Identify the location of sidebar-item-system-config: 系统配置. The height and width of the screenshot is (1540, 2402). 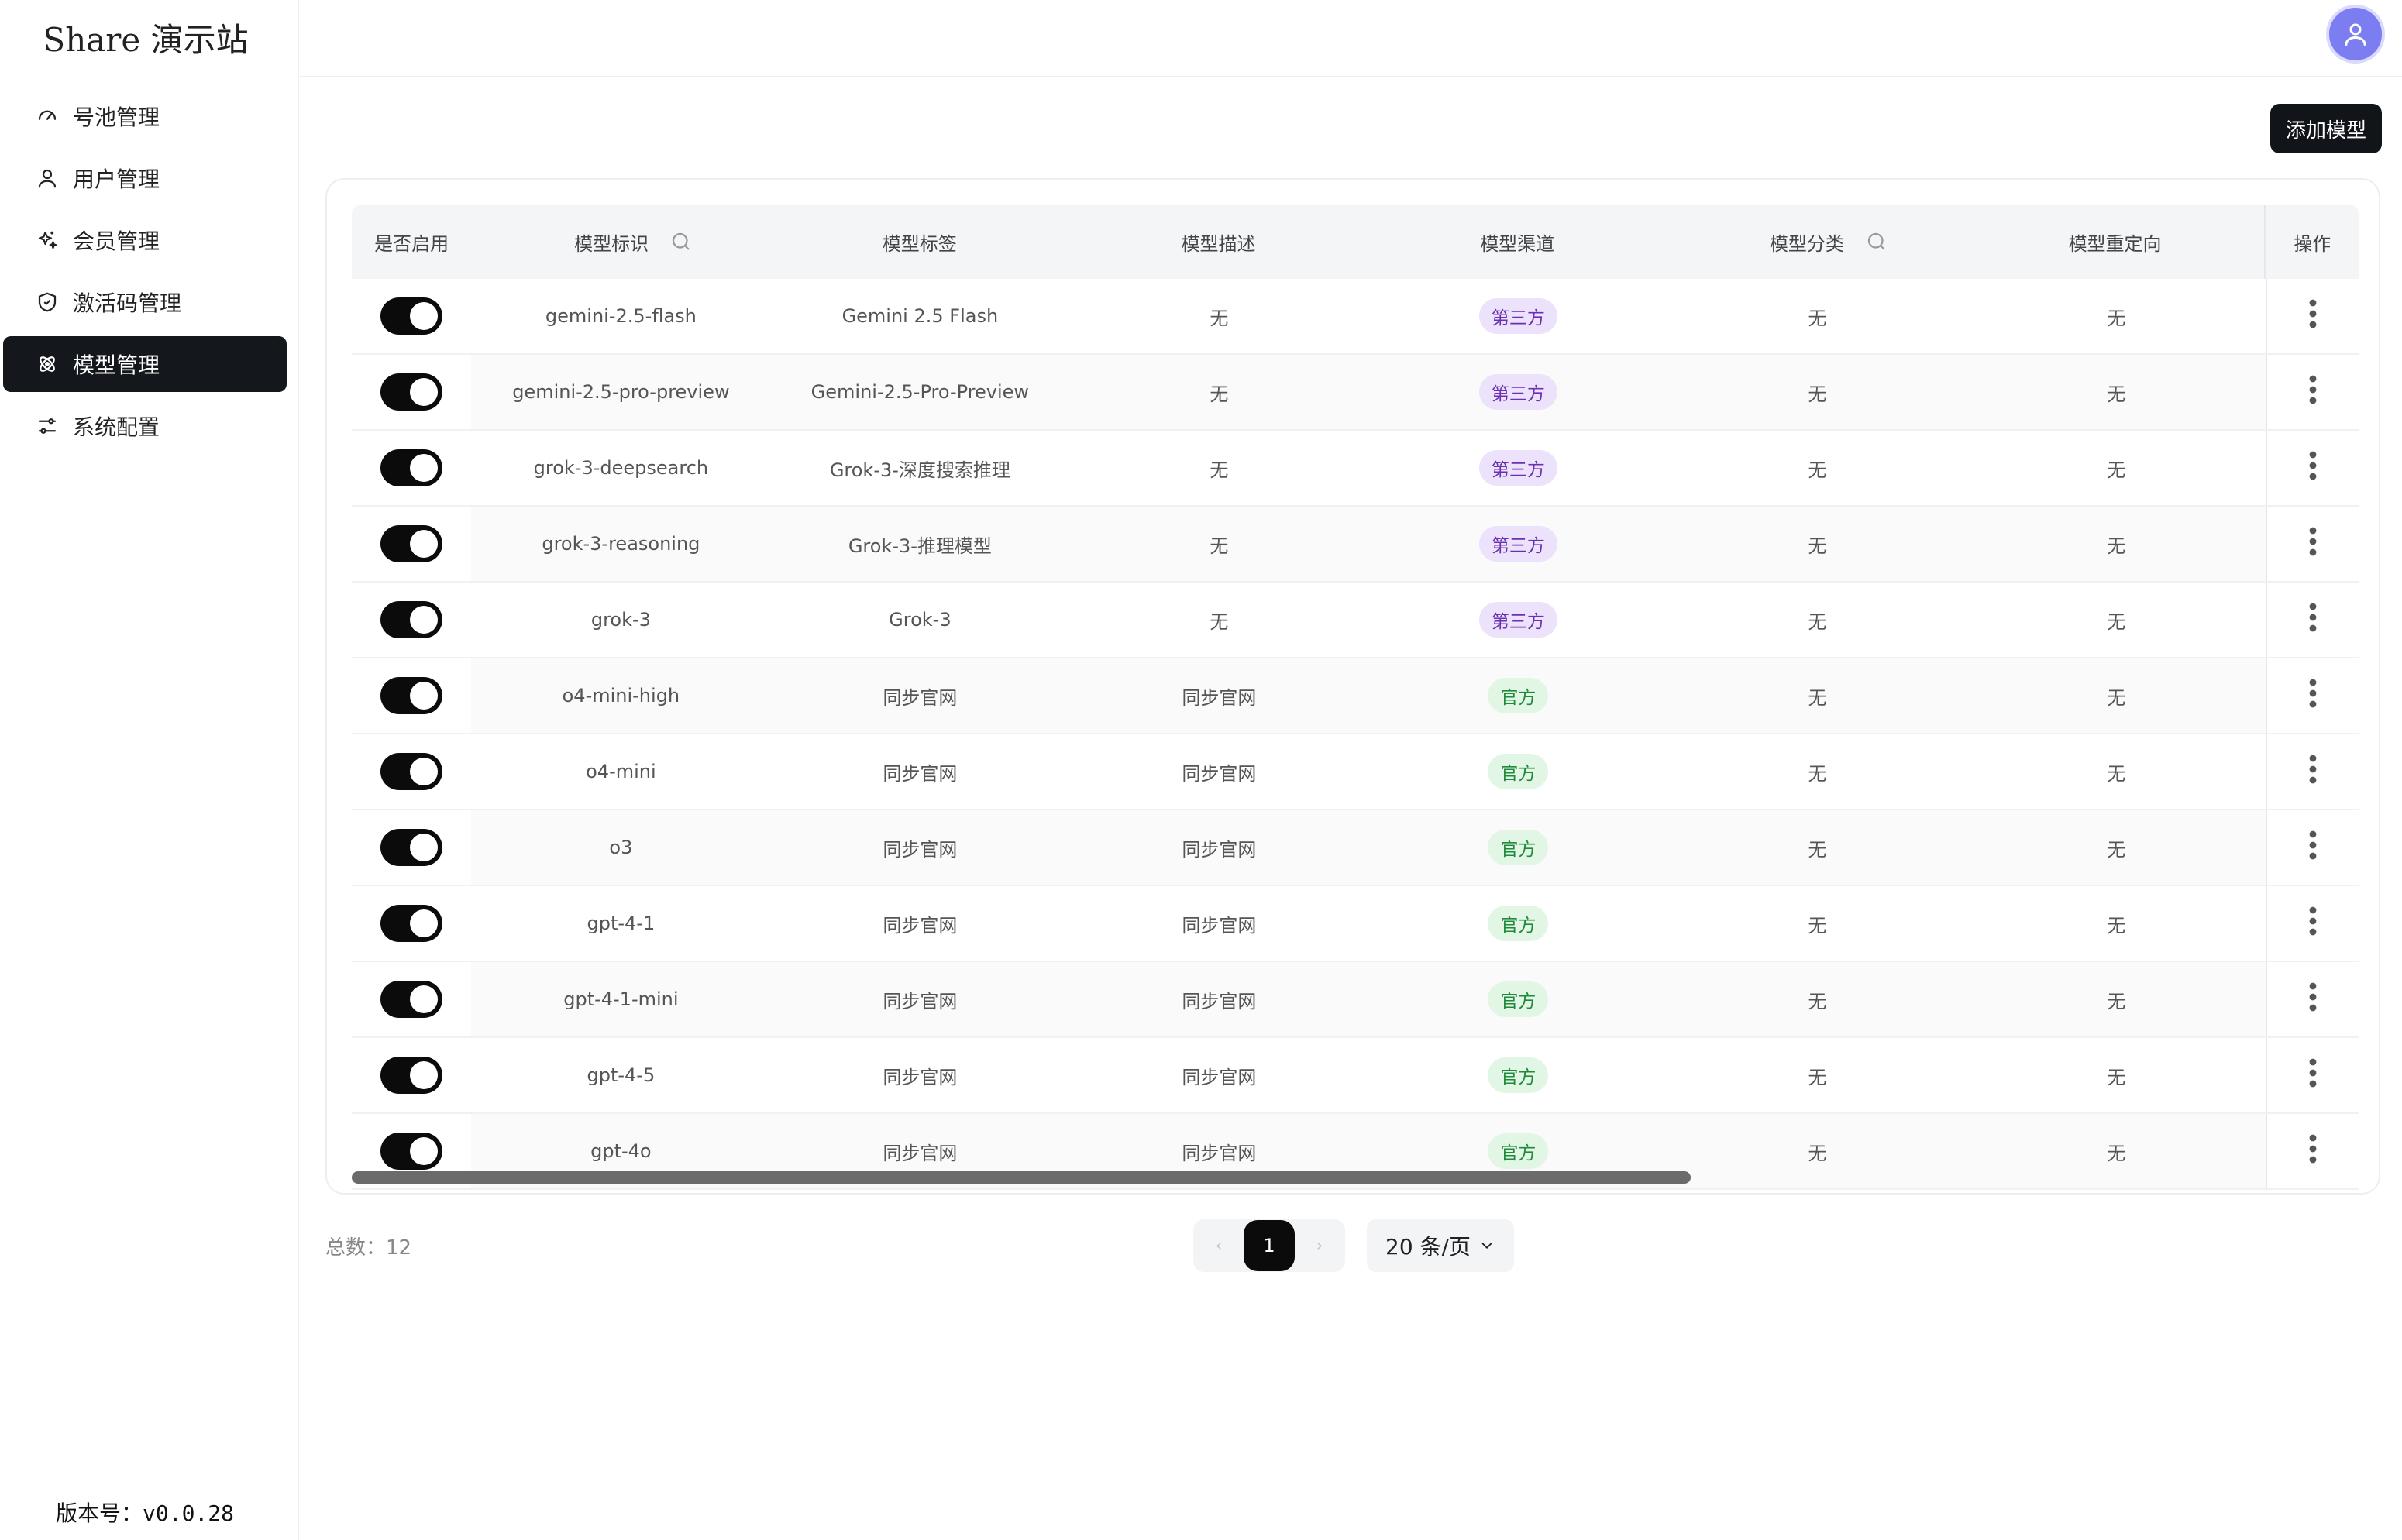
(145, 426).